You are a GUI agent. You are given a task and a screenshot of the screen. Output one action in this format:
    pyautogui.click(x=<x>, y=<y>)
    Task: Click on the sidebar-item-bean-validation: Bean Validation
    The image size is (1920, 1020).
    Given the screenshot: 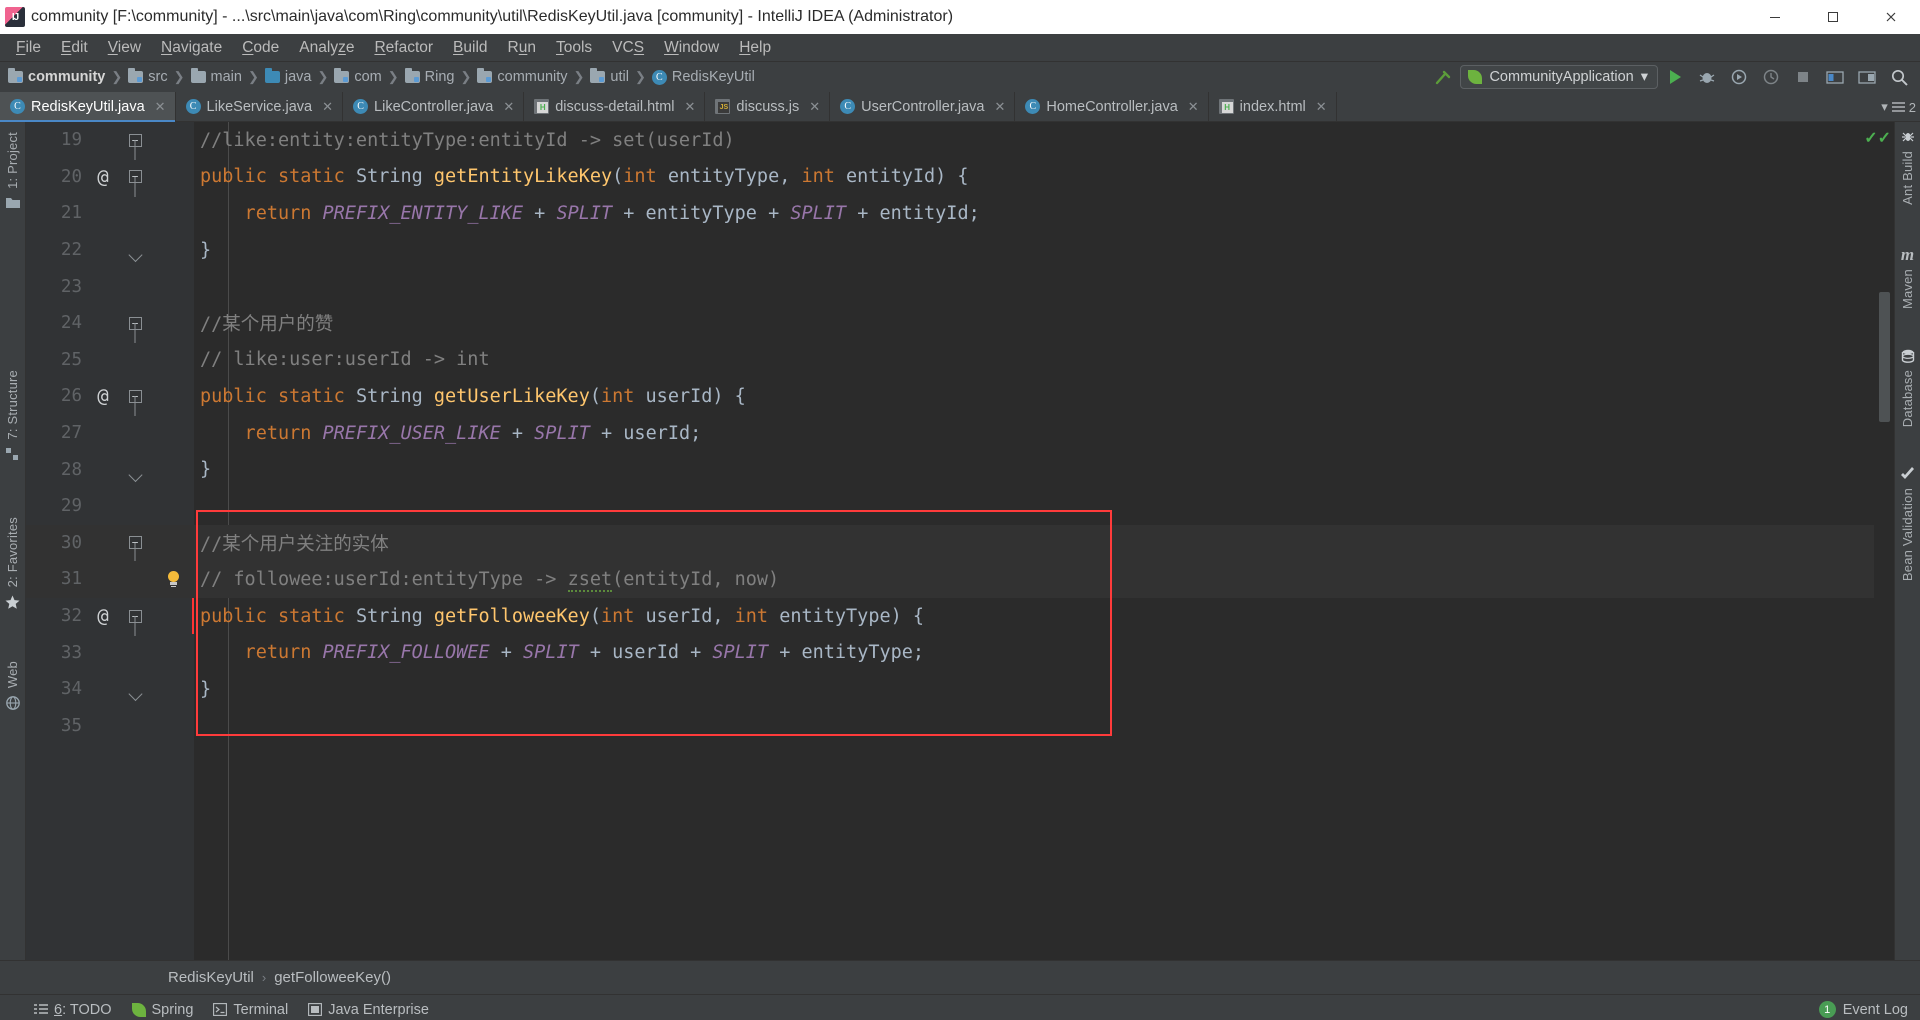 What is the action you would take?
    pyautogui.click(x=1907, y=524)
    